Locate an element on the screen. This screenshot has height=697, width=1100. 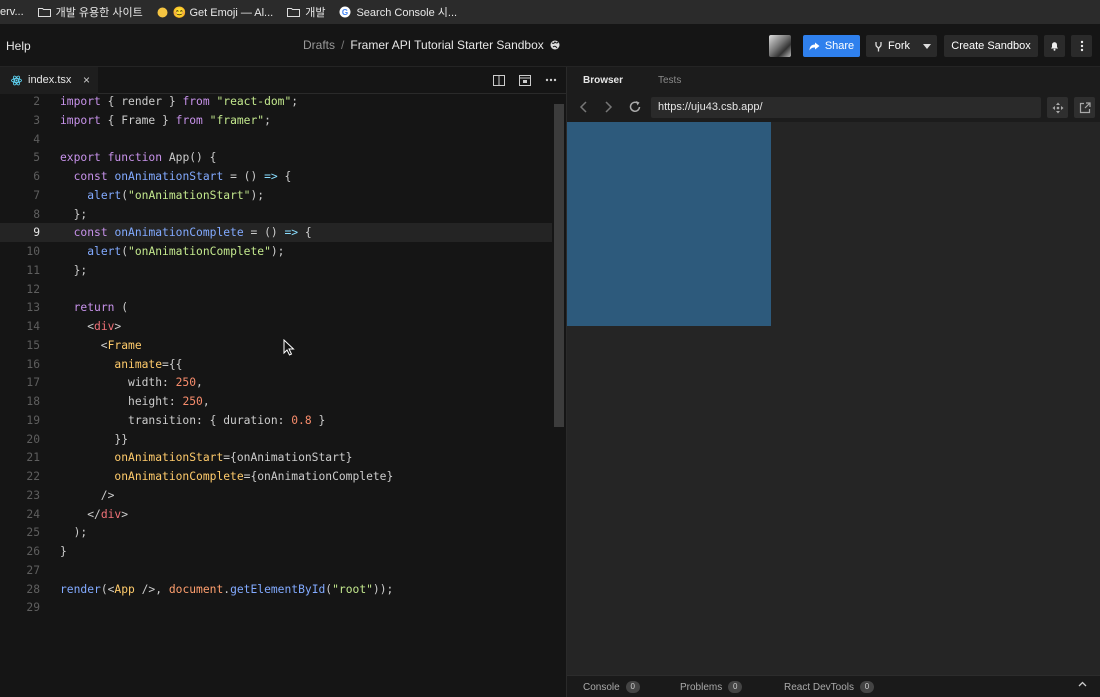
line-number: 7 is located at coordinates (36, 195).